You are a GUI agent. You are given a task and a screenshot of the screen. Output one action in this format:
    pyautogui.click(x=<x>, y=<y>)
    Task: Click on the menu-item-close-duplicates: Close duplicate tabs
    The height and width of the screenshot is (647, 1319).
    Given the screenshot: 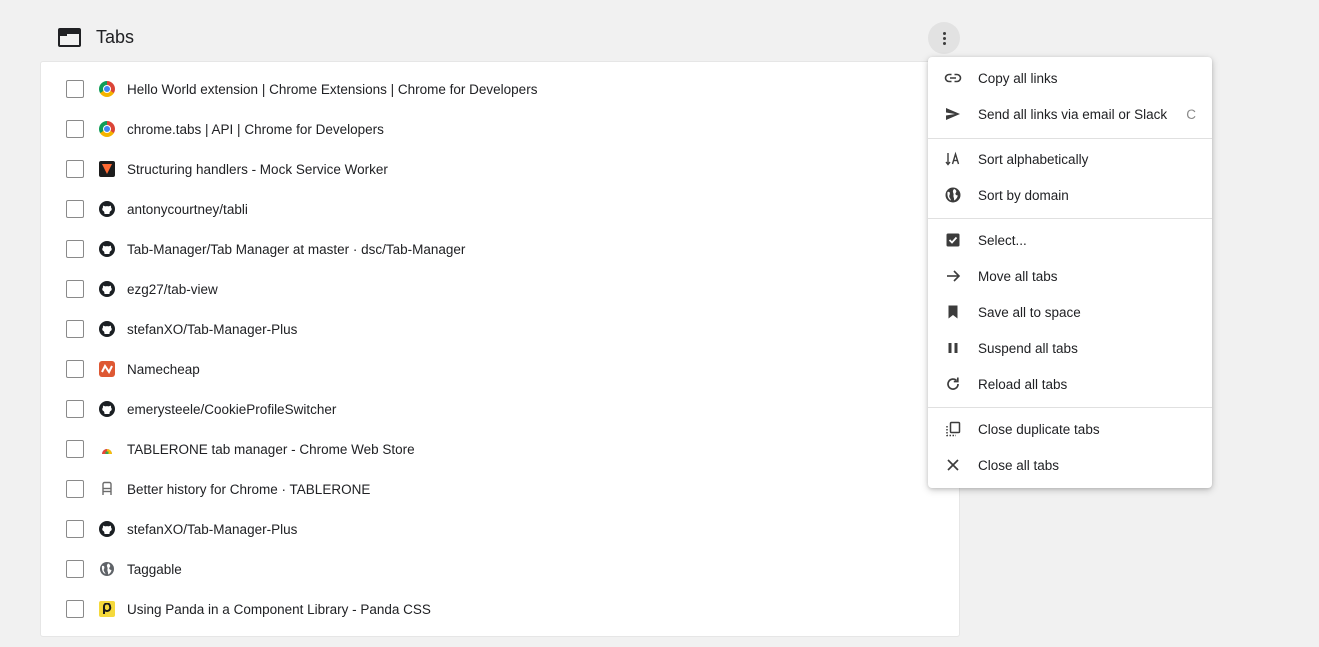 What is the action you would take?
    pyautogui.click(x=1070, y=429)
    